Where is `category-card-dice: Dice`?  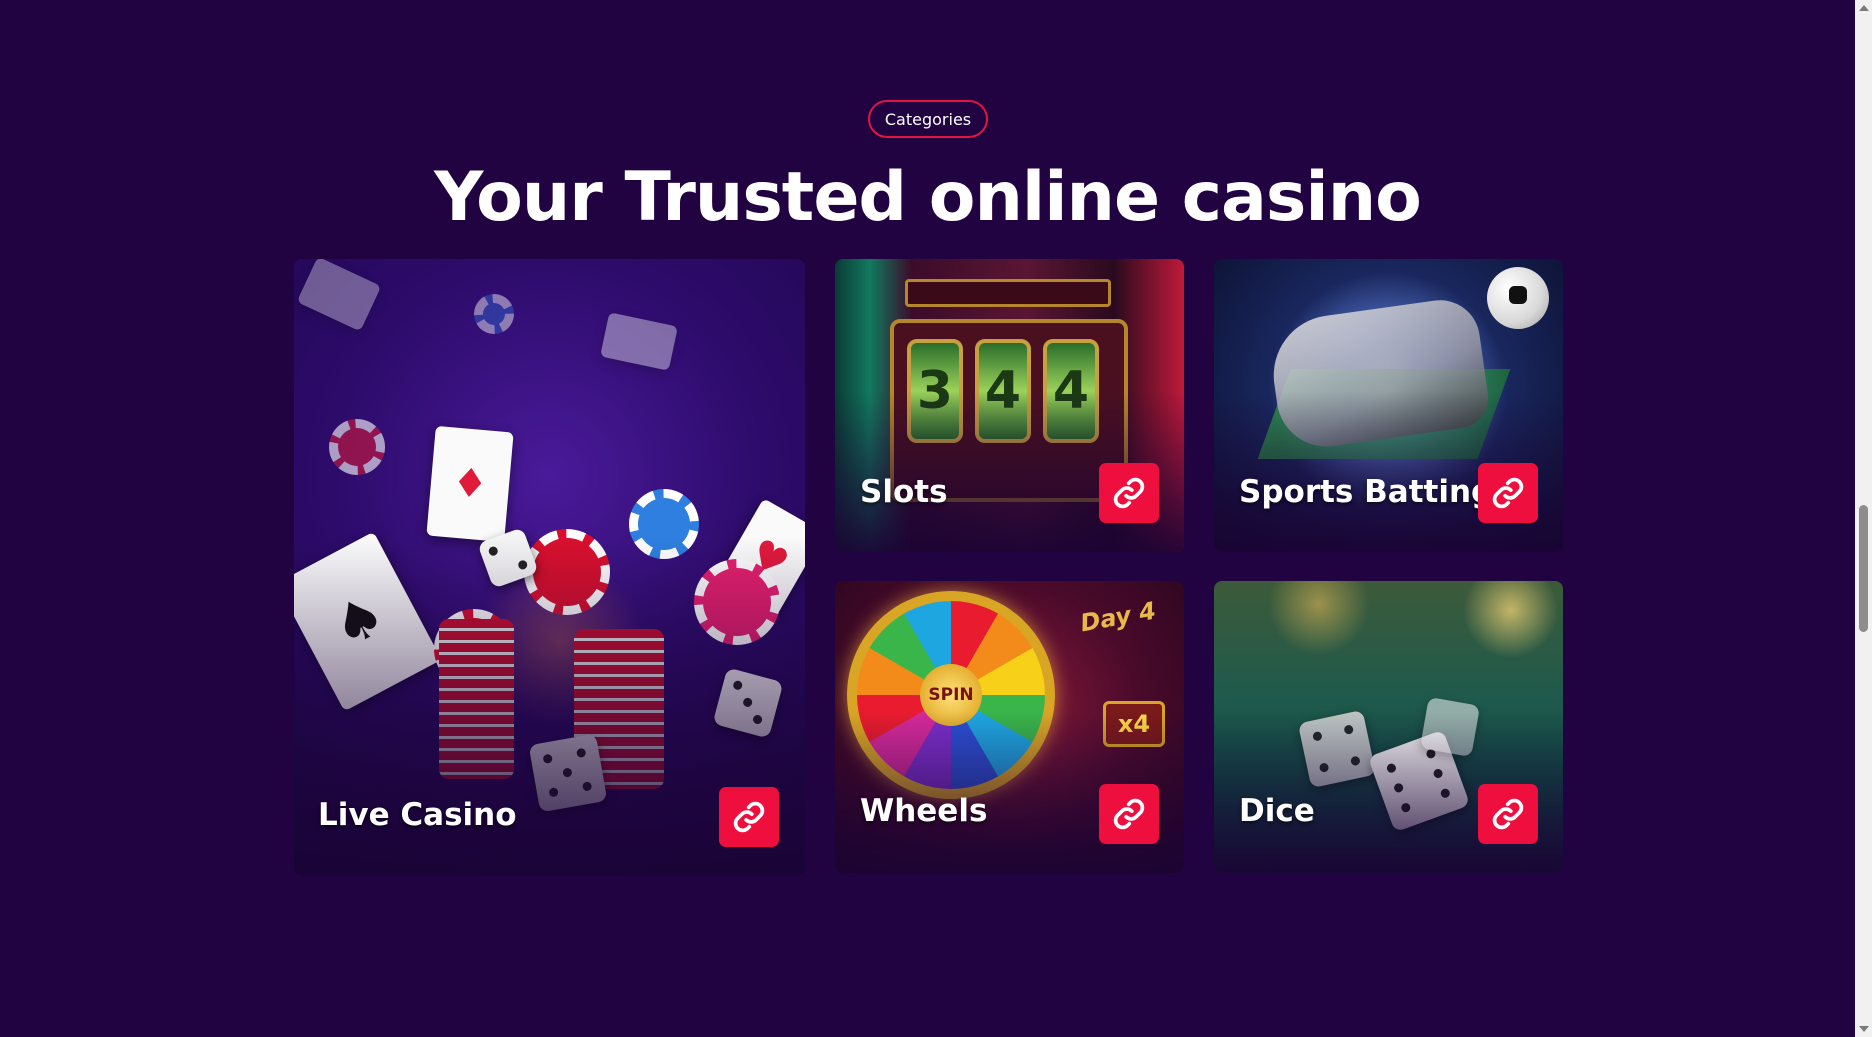
category-card-dice: Dice is located at coordinates (1388, 727).